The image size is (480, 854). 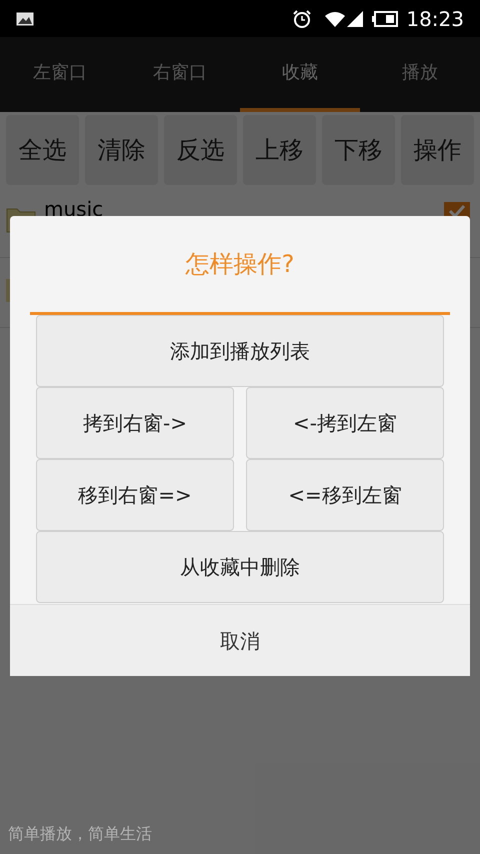 I want to click on toolbar-button: 上移, so click(x=279, y=150).